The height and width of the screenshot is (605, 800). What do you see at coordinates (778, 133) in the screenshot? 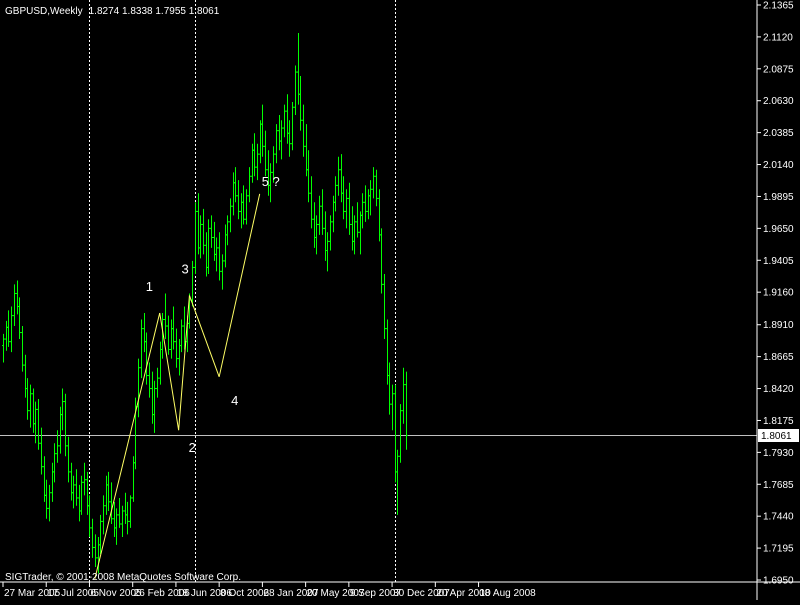
I see `y-tick-label: 2.0385` at bounding box center [778, 133].